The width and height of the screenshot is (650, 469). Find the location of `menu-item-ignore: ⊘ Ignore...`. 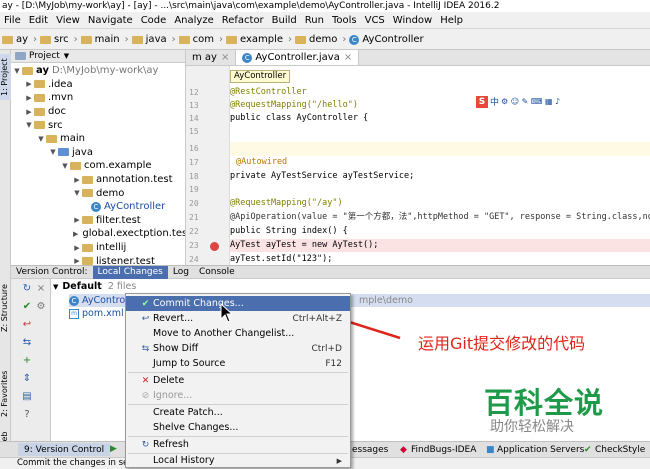

menu-item-ignore: ⊘ Ignore... is located at coordinates (238, 395).